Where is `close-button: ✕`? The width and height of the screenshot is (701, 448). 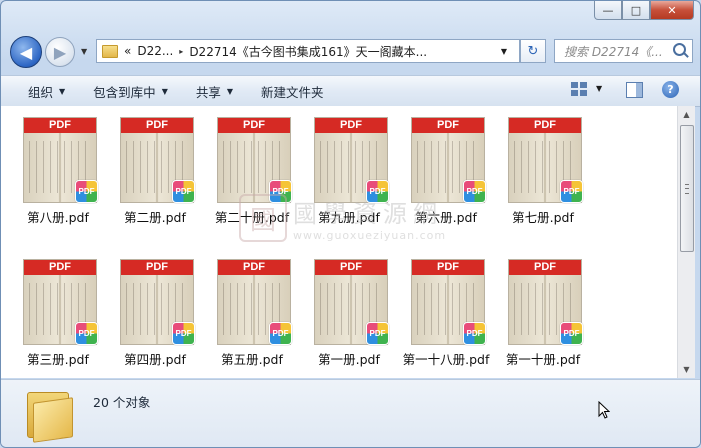
close-button: ✕ is located at coordinates (672, 10).